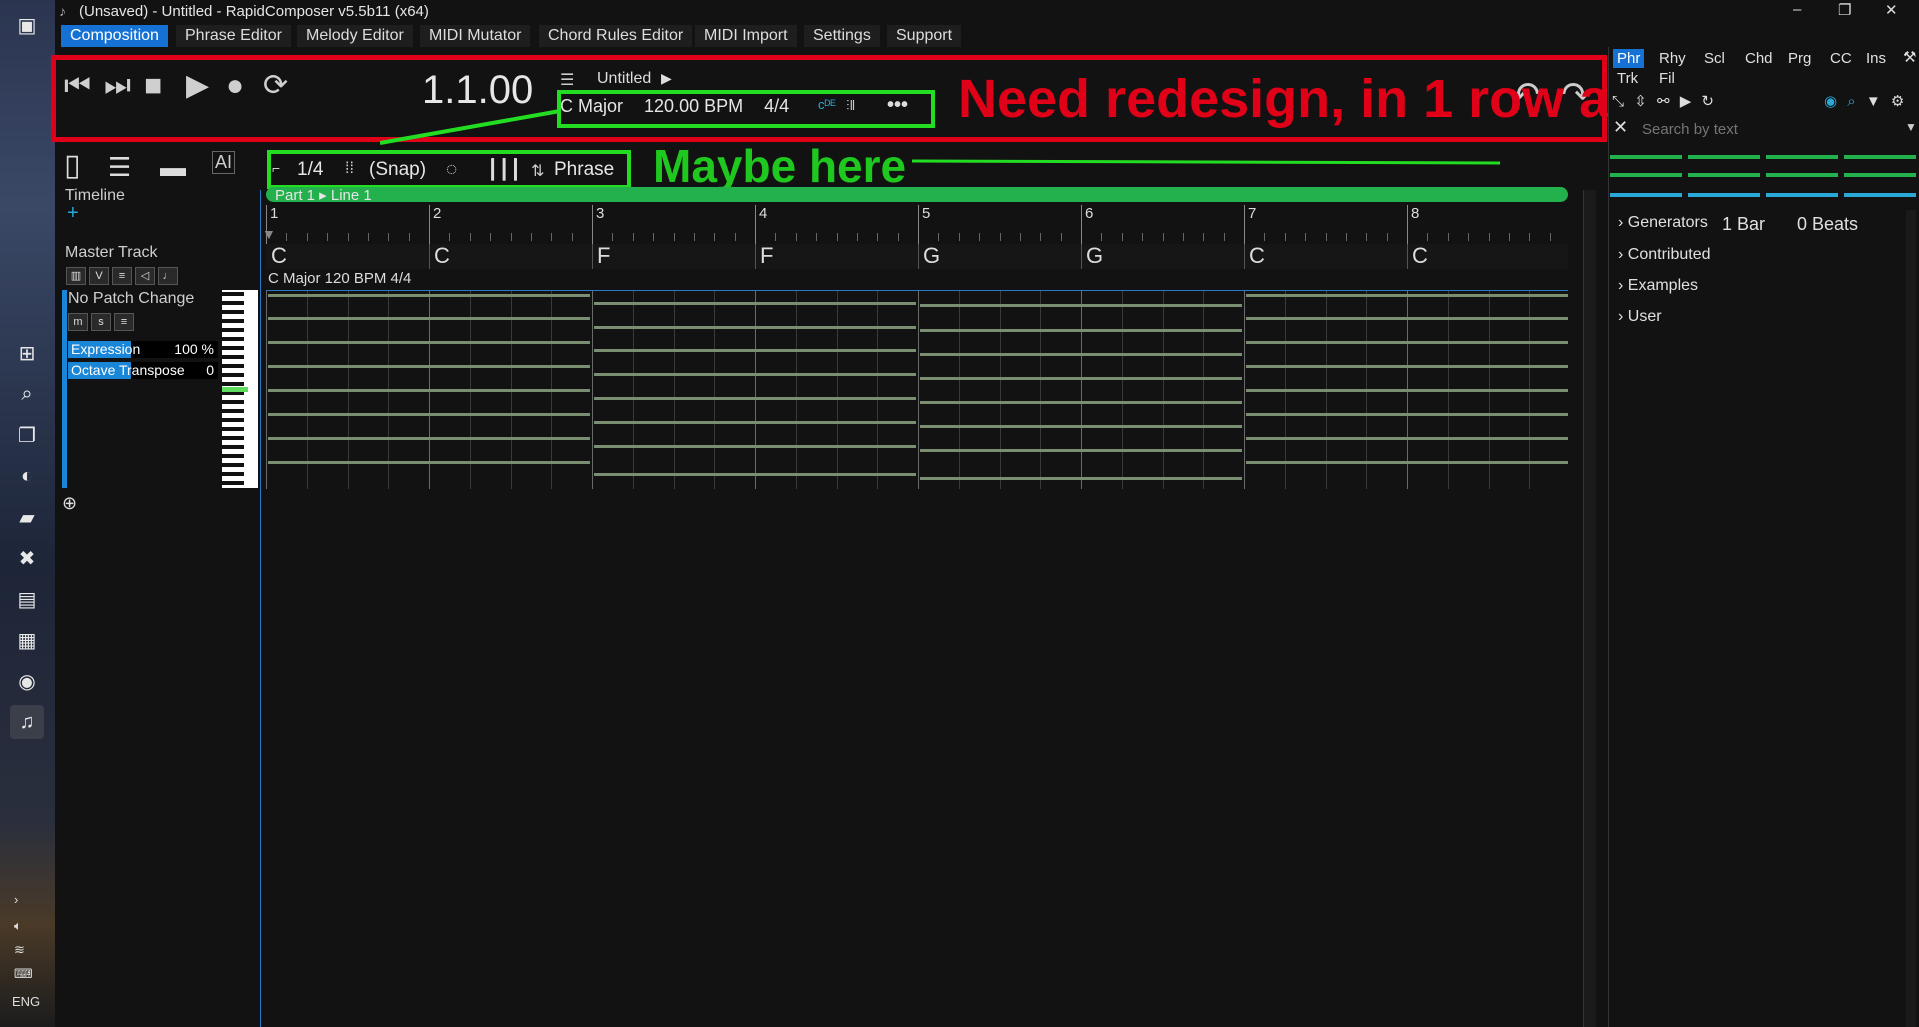 This screenshot has width=1919, height=1027. Describe the element at coordinates (1627, 78) in the screenshot. I see `tab-trk: Trk` at that location.